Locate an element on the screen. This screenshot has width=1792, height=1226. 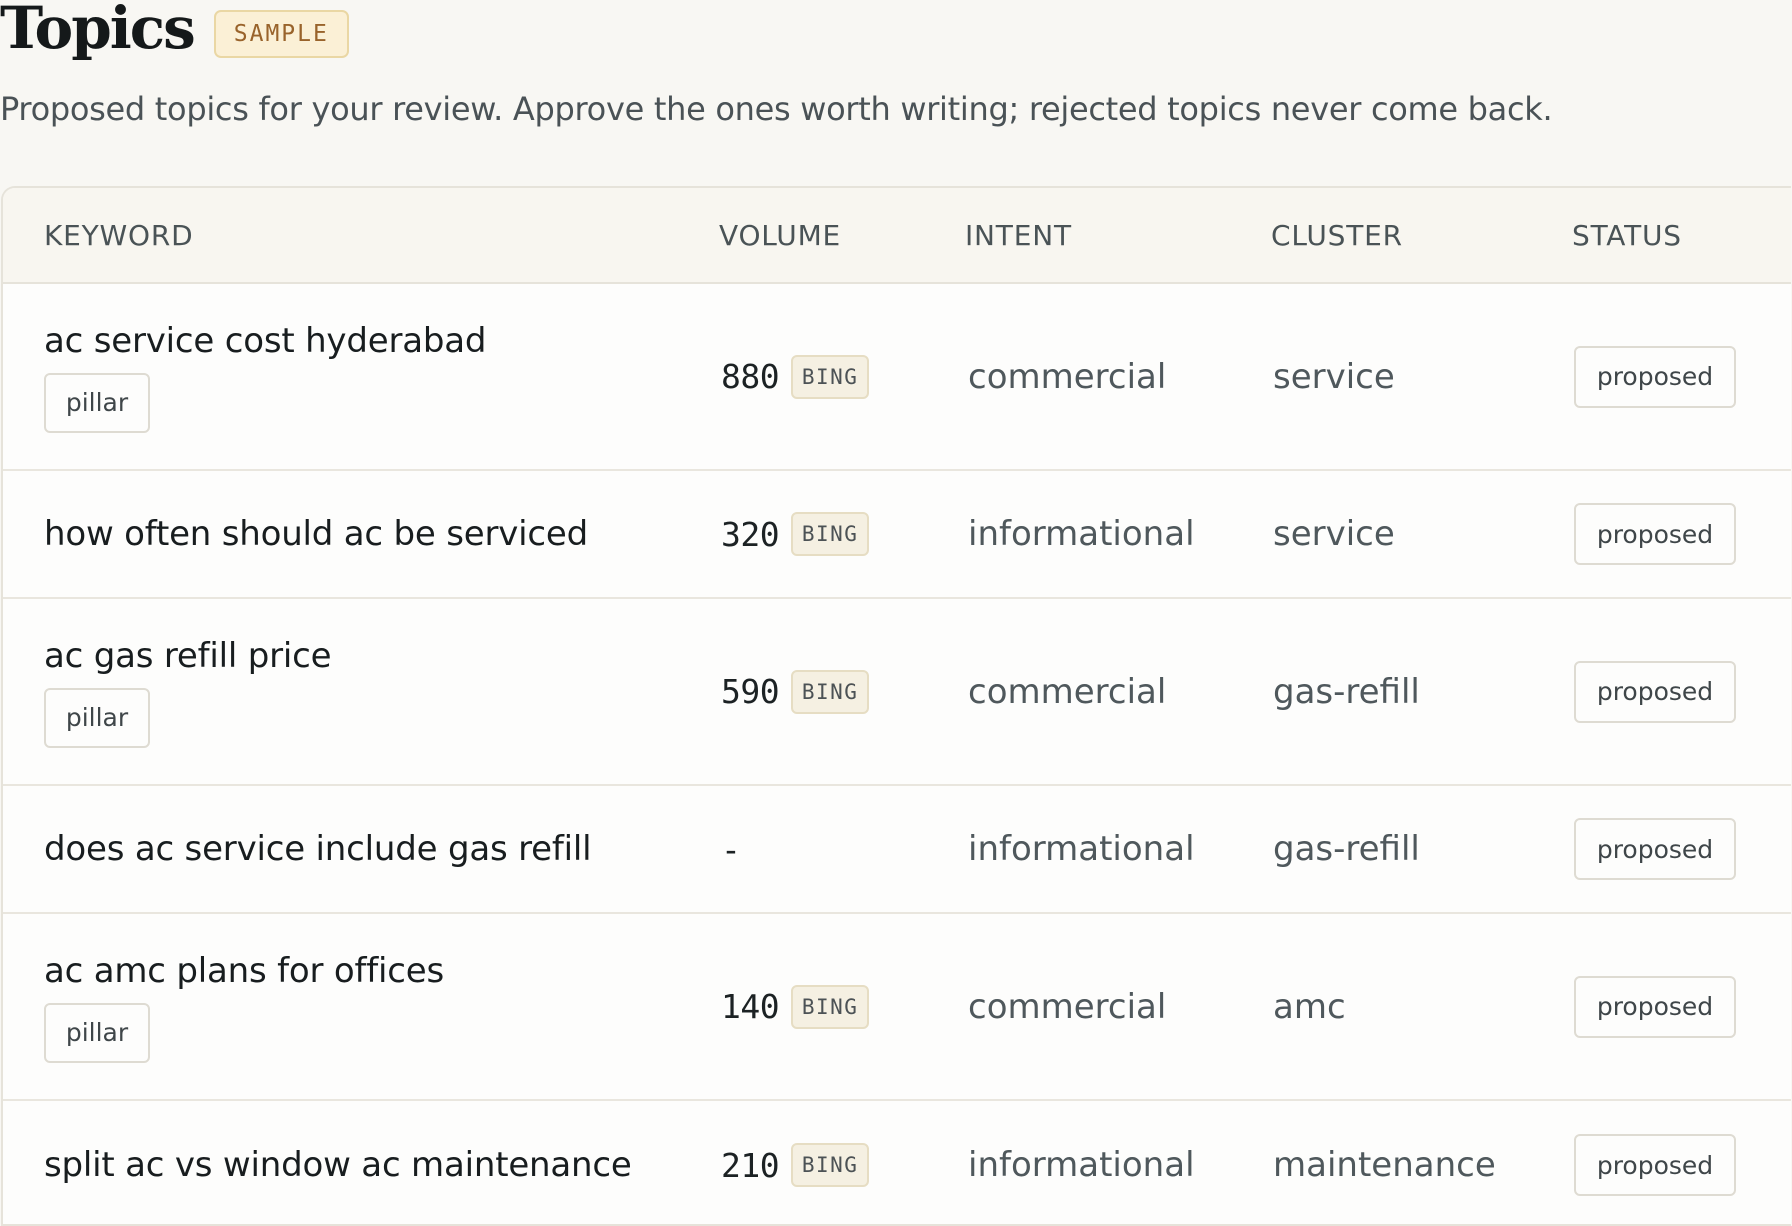
keyword-cell: how often should ac be serviced is located at coordinates (316, 534).